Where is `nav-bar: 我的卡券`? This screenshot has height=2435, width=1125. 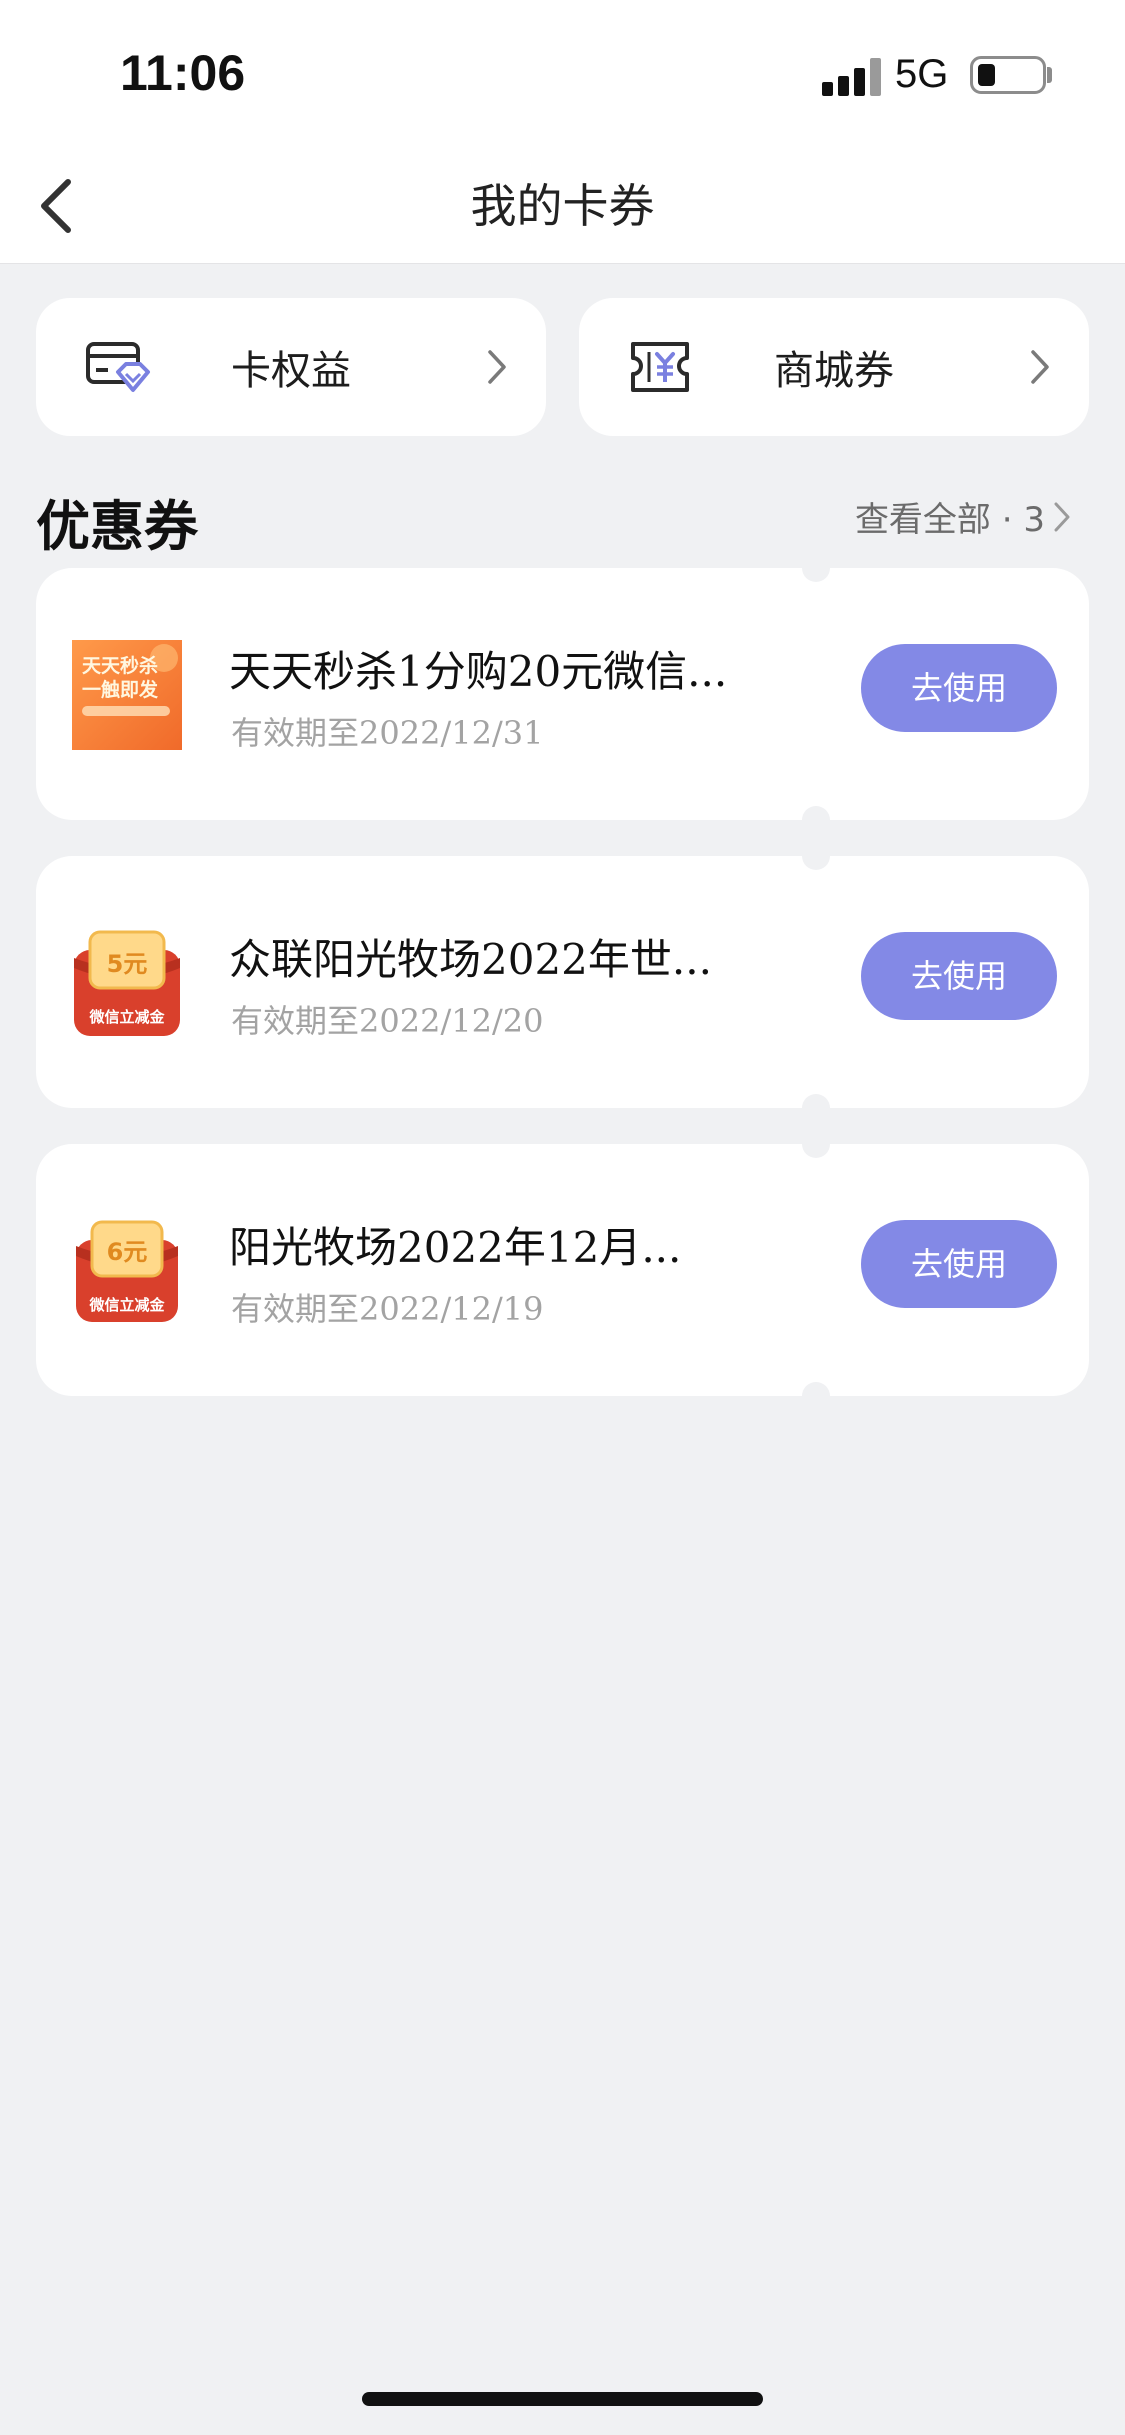
nav-bar: 我的卡券 is located at coordinates (562, 207).